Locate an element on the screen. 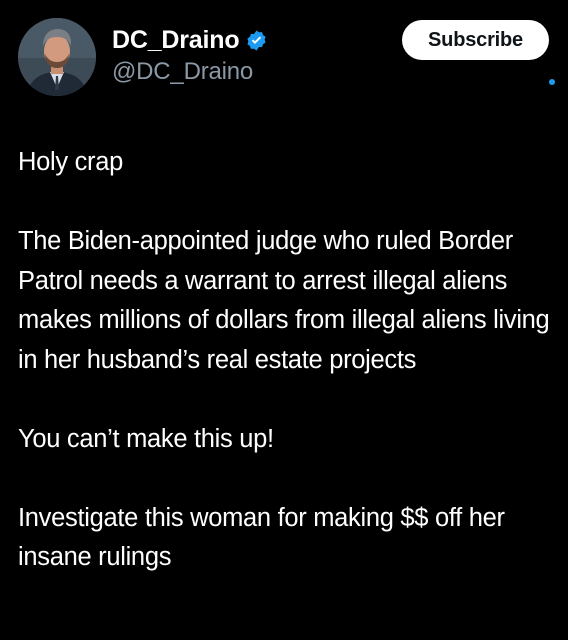 The height and width of the screenshot is (640, 568). subscribe-button: Subscribe is located at coordinates (475, 40).